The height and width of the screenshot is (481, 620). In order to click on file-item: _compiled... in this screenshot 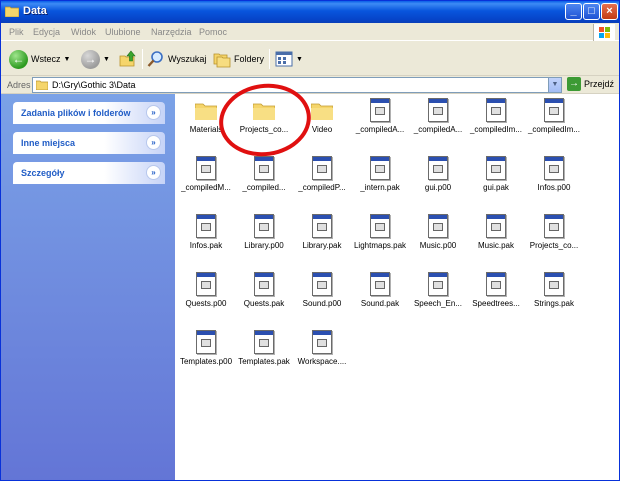, I will do `click(264, 180)`.